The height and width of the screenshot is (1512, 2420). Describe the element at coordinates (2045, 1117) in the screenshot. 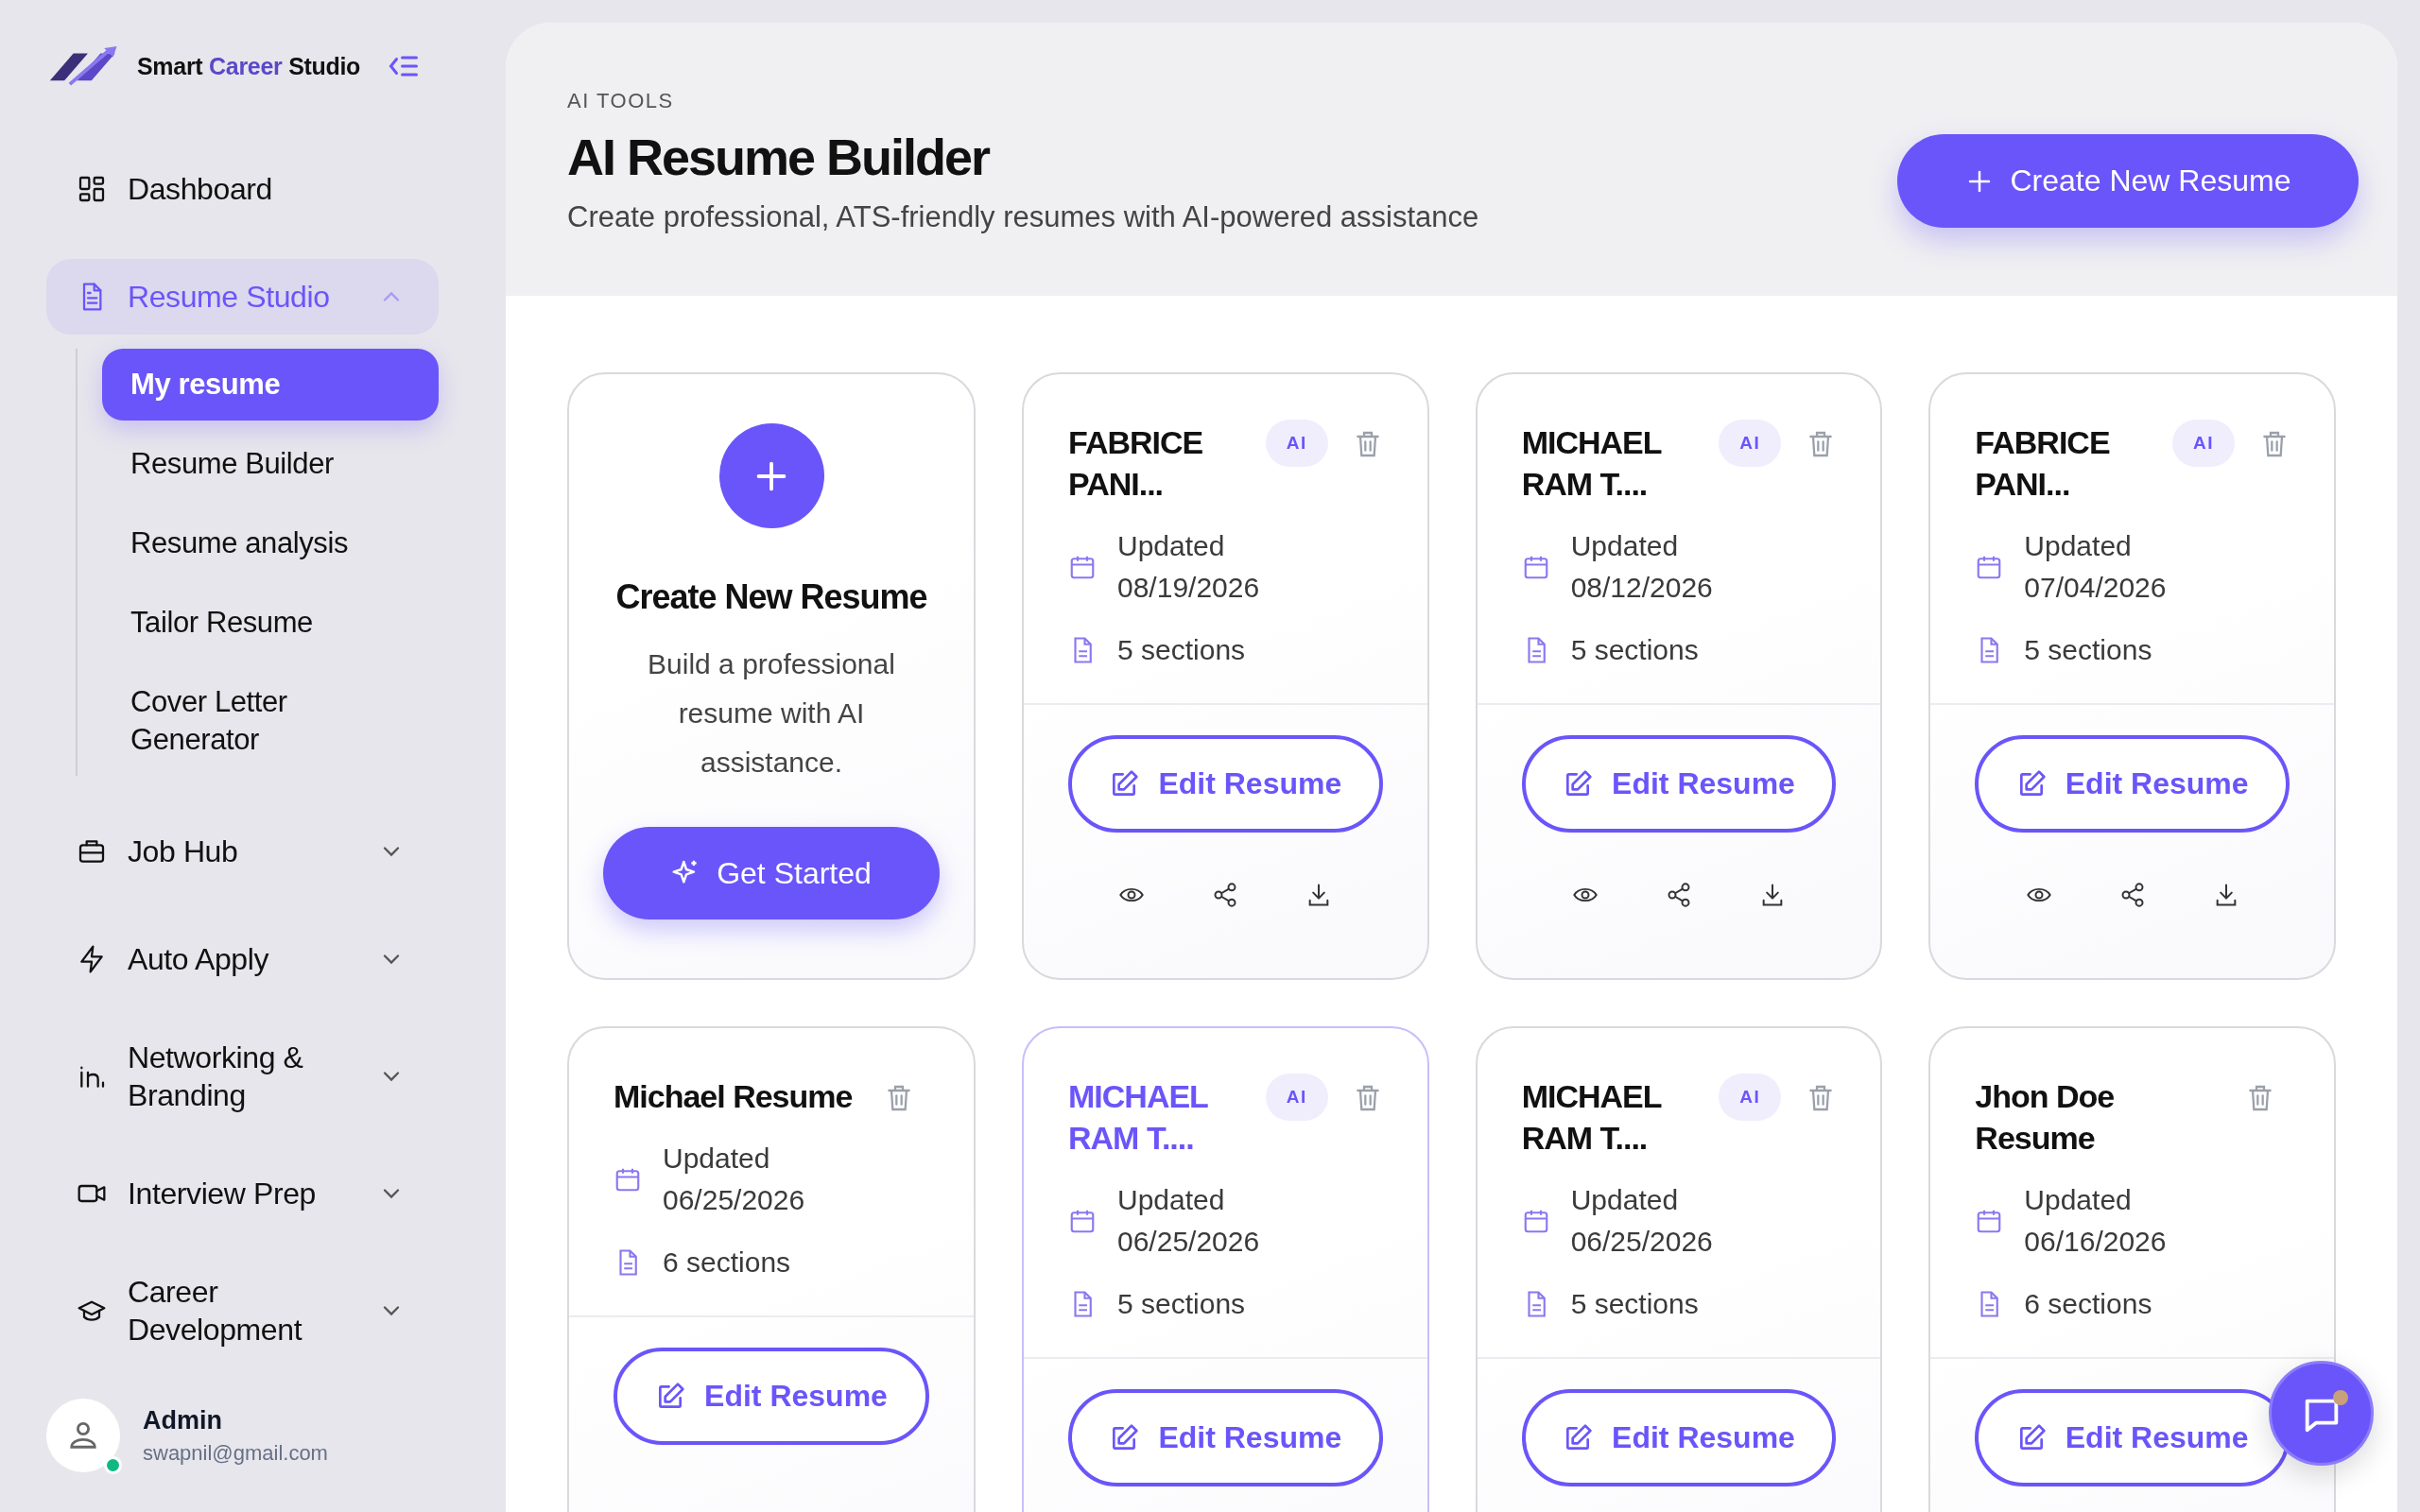

I see `resume-name: Jhon Doe Resume` at that location.